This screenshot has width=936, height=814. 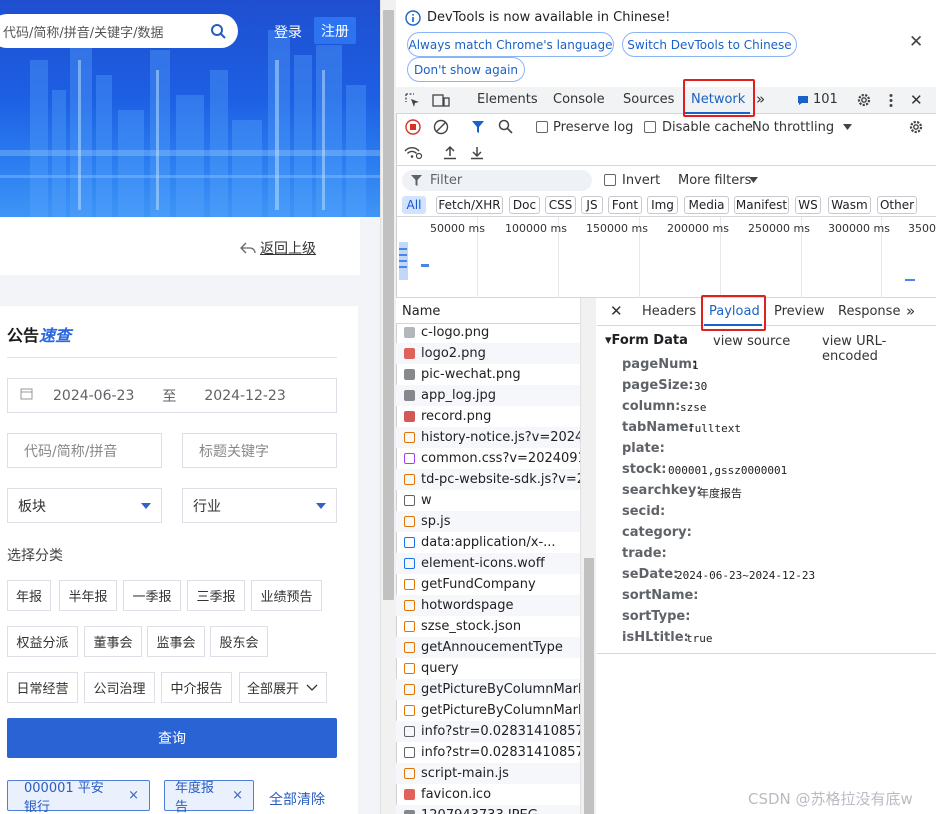 I want to click on form-field-value: 1, so click(x=695, y=365).